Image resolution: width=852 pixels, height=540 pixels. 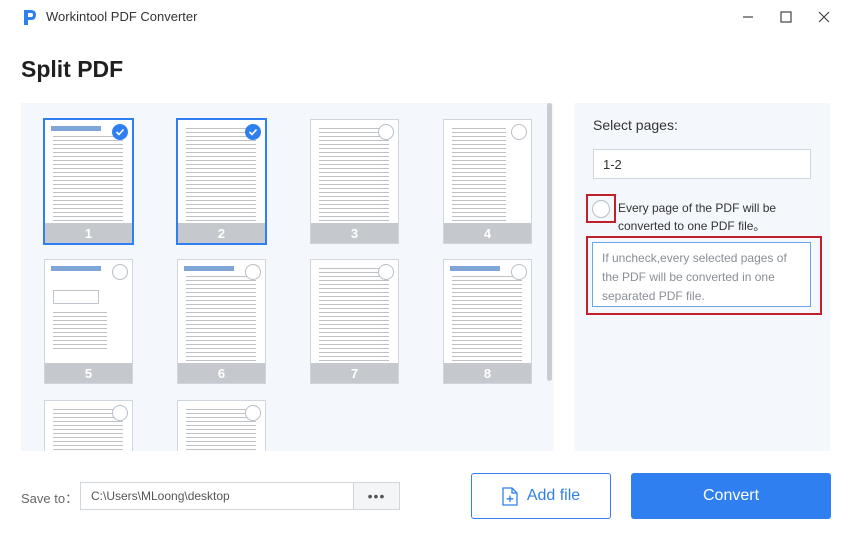 What do you see at coordinates (72, 69) in the screenshot?
I see `page-title: Split PDF` at bounding box center [72, 69].